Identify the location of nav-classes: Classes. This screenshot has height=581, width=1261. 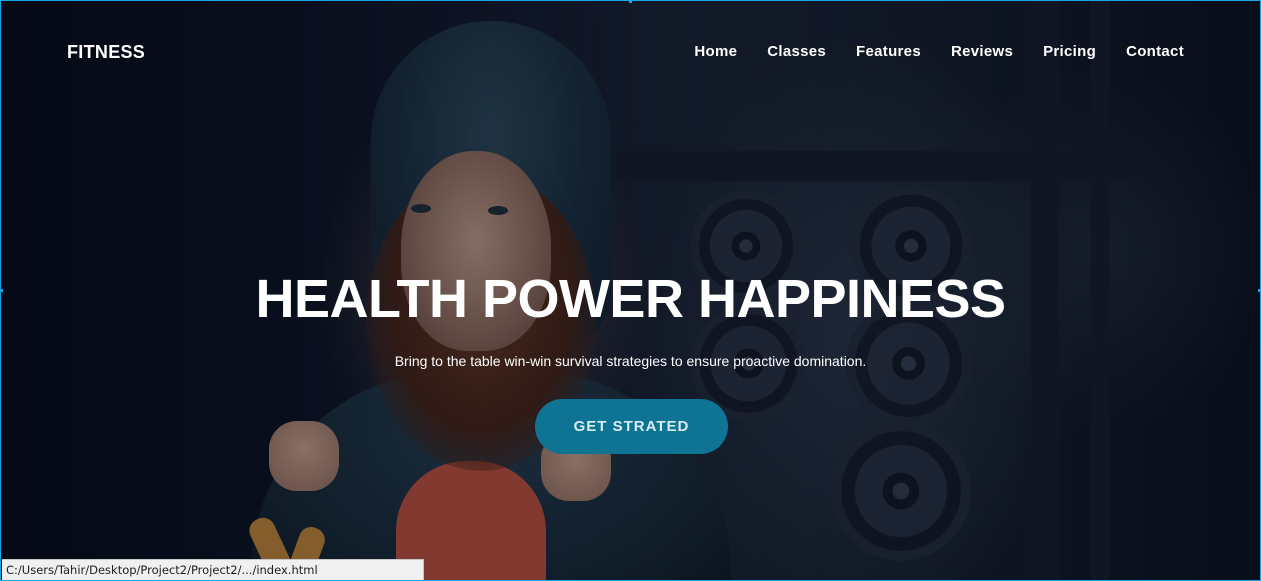
(796, 51).